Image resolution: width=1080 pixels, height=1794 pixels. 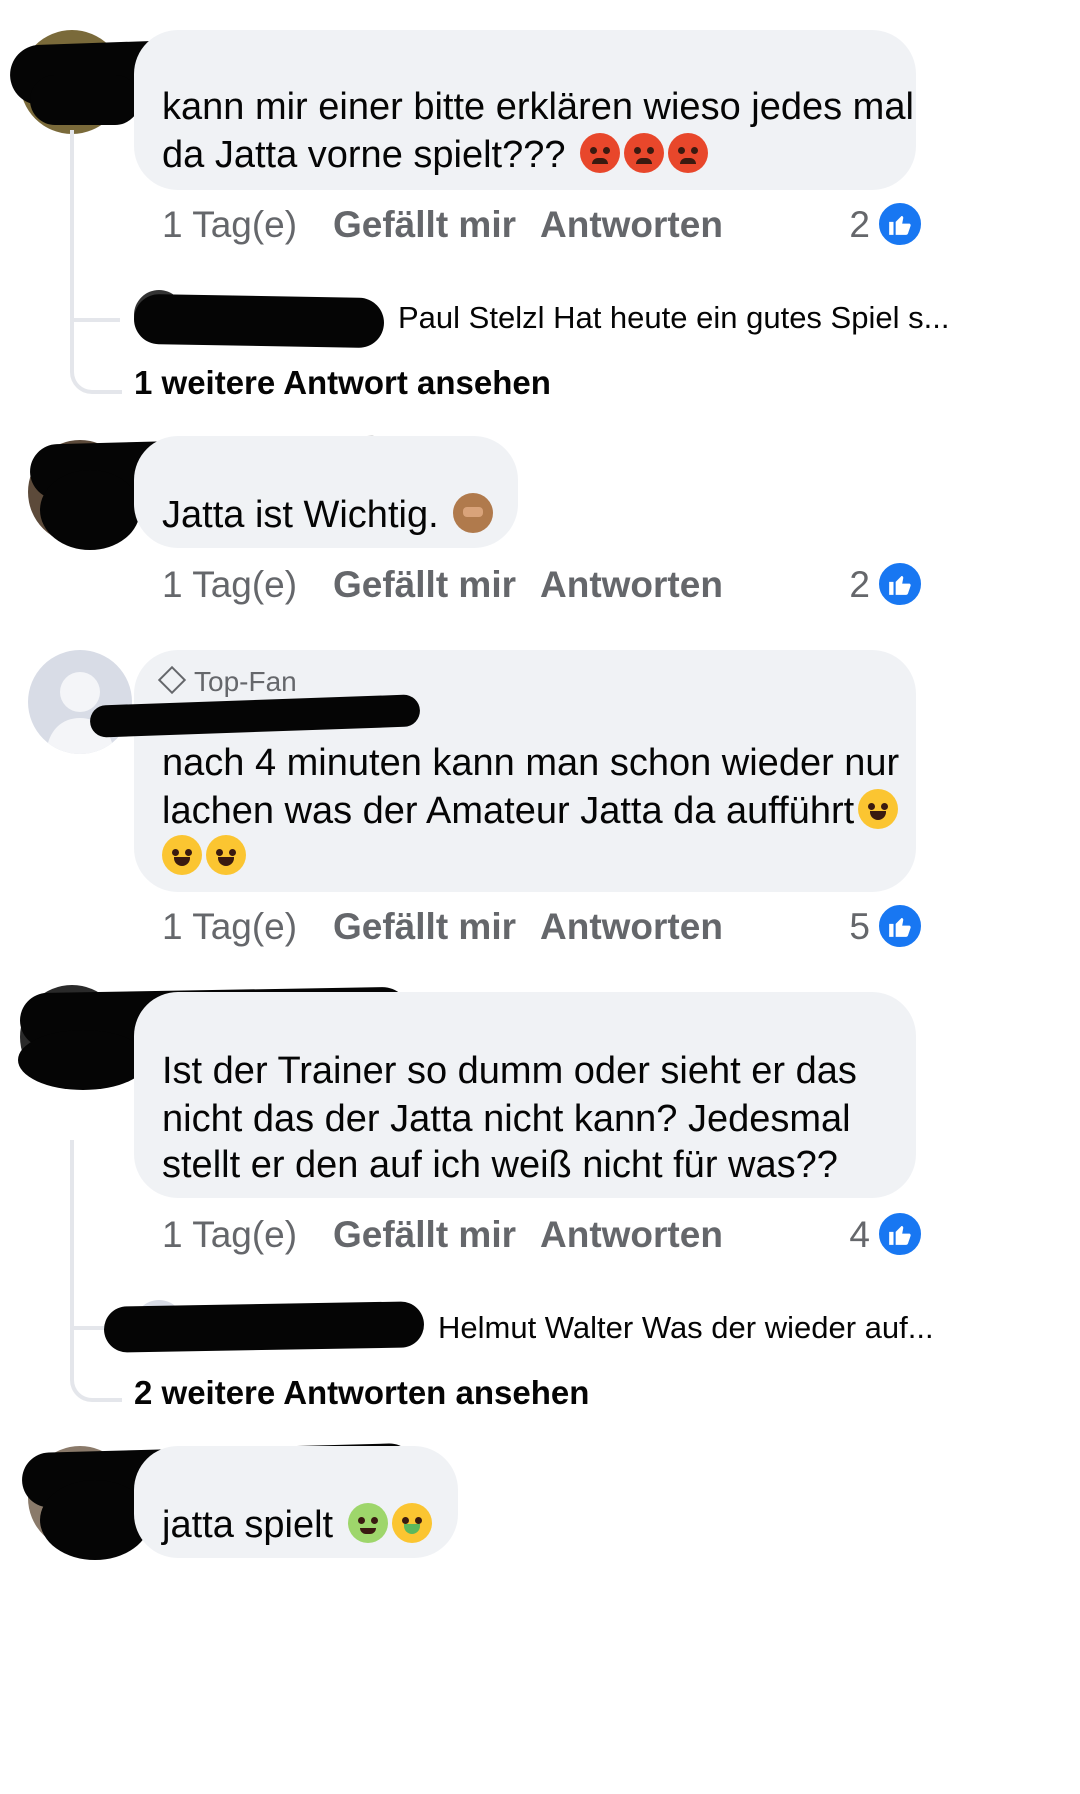 I want to click on vomiting-face-icon, so click(x=411, y=1523).